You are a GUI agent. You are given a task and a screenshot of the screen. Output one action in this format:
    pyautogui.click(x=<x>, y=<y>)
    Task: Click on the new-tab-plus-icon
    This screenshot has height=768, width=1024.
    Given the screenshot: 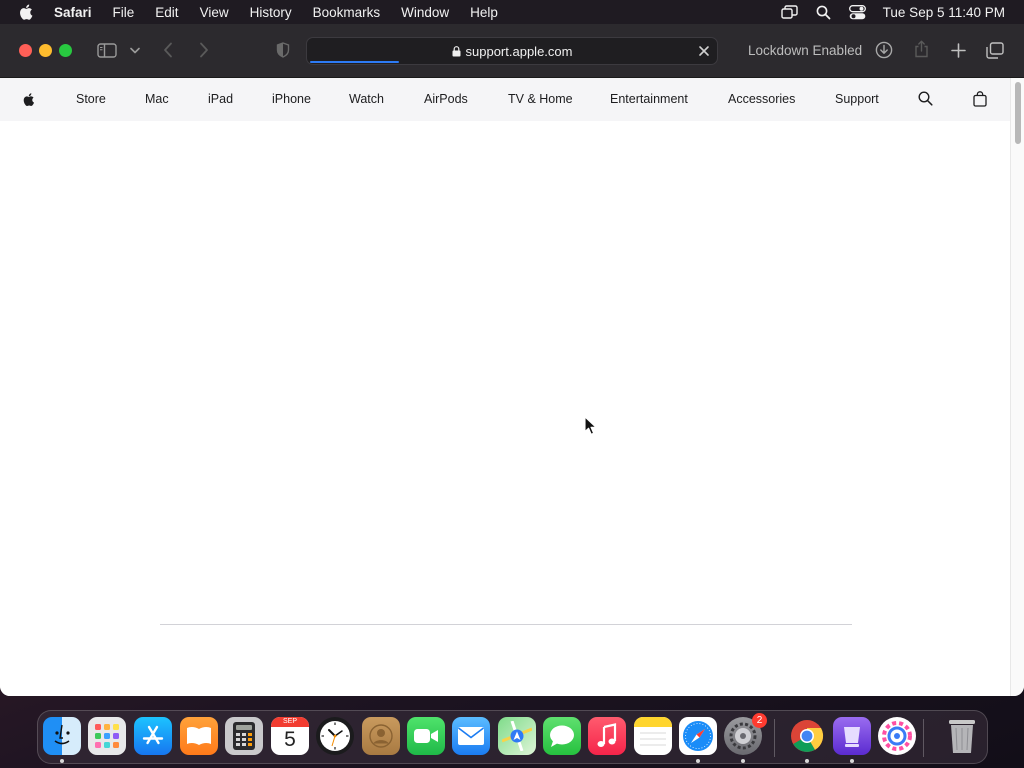 What is the action you would take?
    pyautogui.click(x=958, y=50)
    